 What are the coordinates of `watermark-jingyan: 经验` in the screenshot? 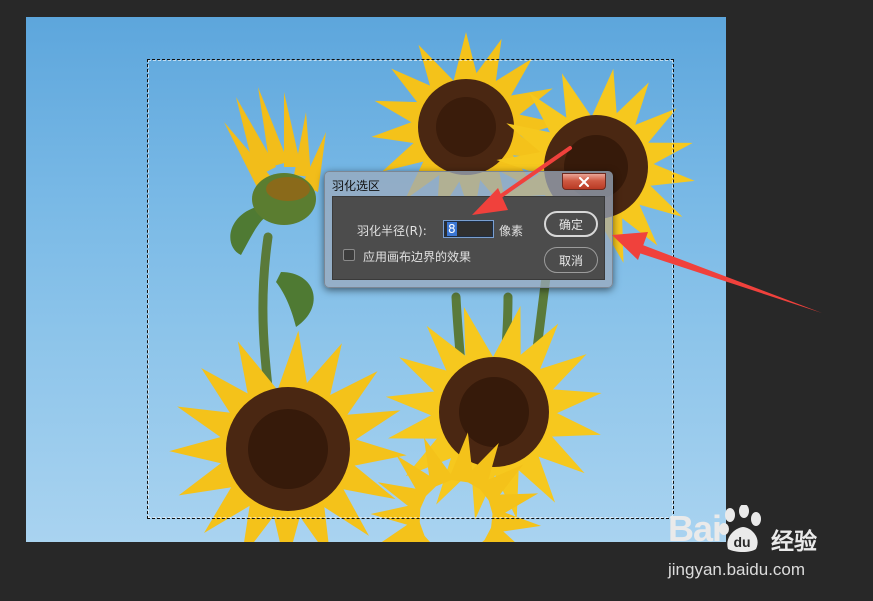 It's located at (794, 542).